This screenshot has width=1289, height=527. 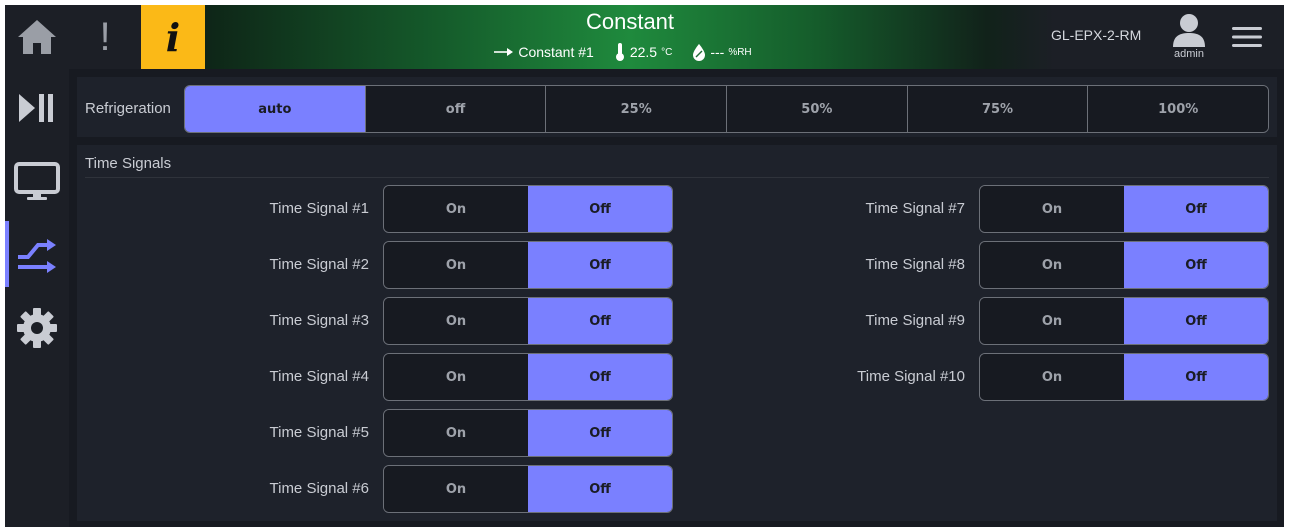 What do you see at coordinates (630, 37) in the screenshot?
I see `status-banner: Constant Constant #1 22.5 °C --- %RH` at bounding box center [630, 37].